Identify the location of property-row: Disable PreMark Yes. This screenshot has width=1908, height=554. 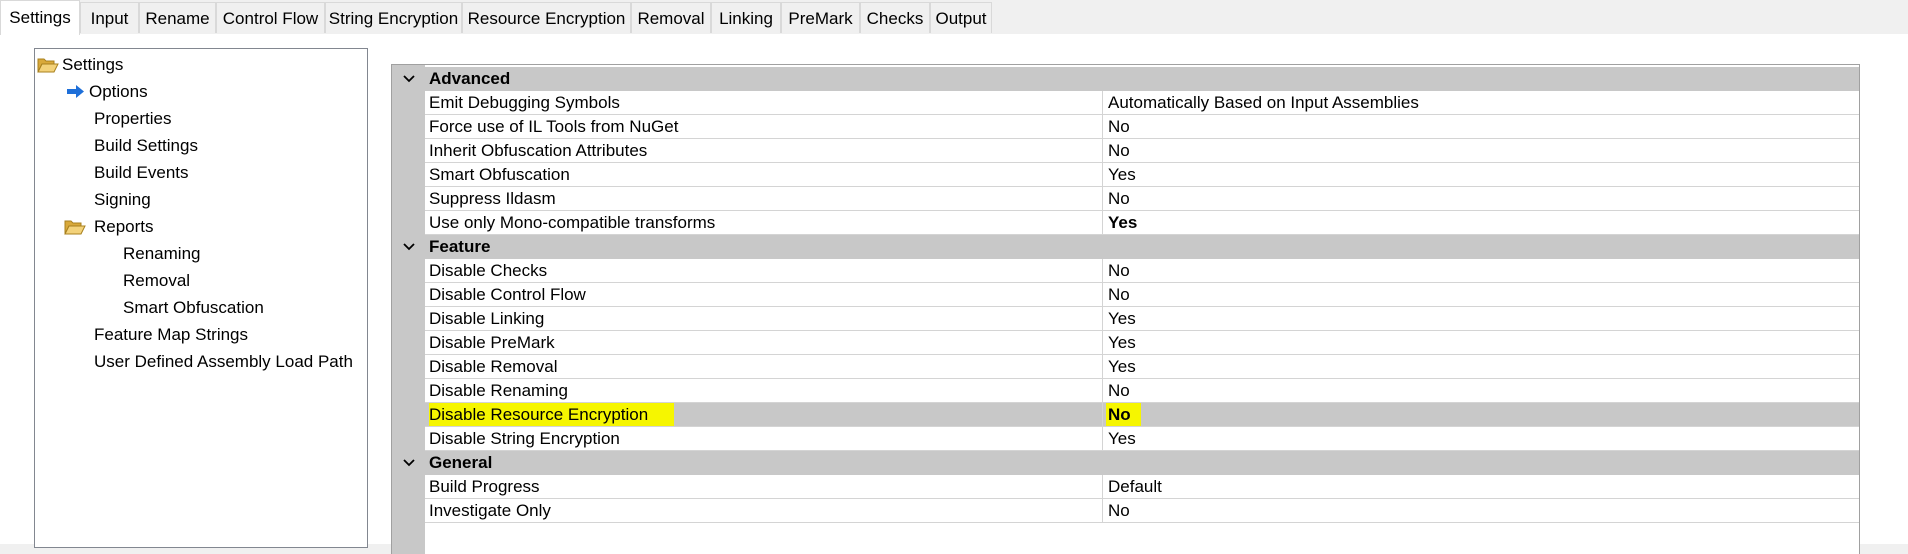
(1142, 343).